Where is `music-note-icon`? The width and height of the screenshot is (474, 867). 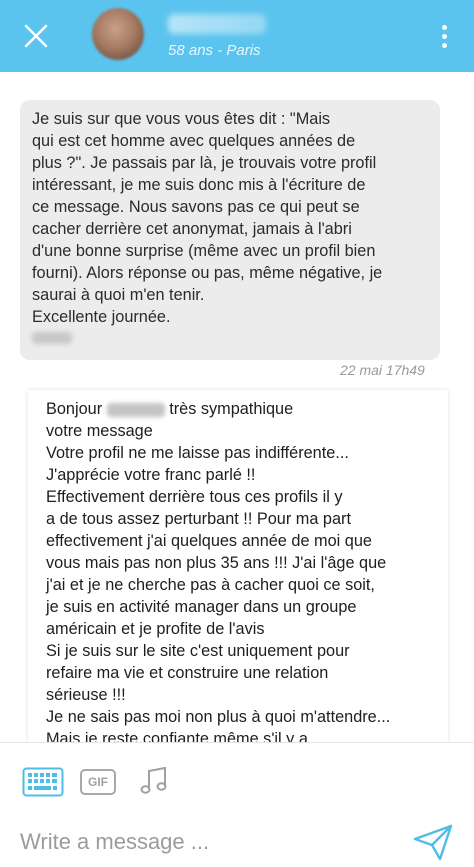 music-note-icon is located at coordinates (153, 780).